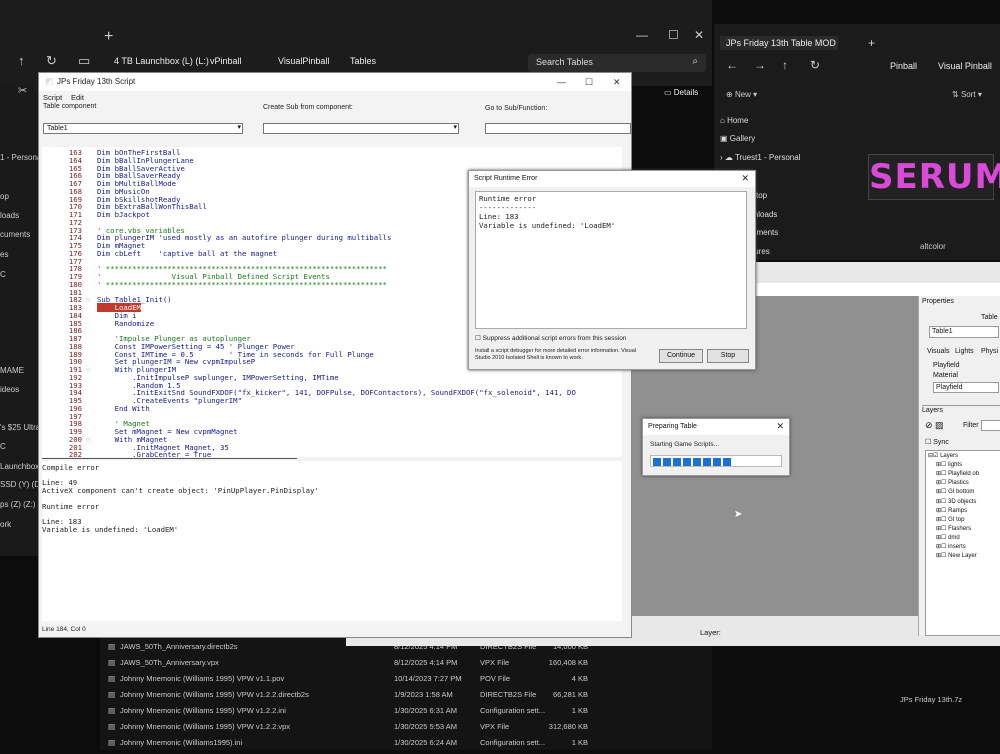 The height and width of the screenshot is (754, 1000). I want to click on layer-item: ⊞☐ Flashers, so click(953, 528).